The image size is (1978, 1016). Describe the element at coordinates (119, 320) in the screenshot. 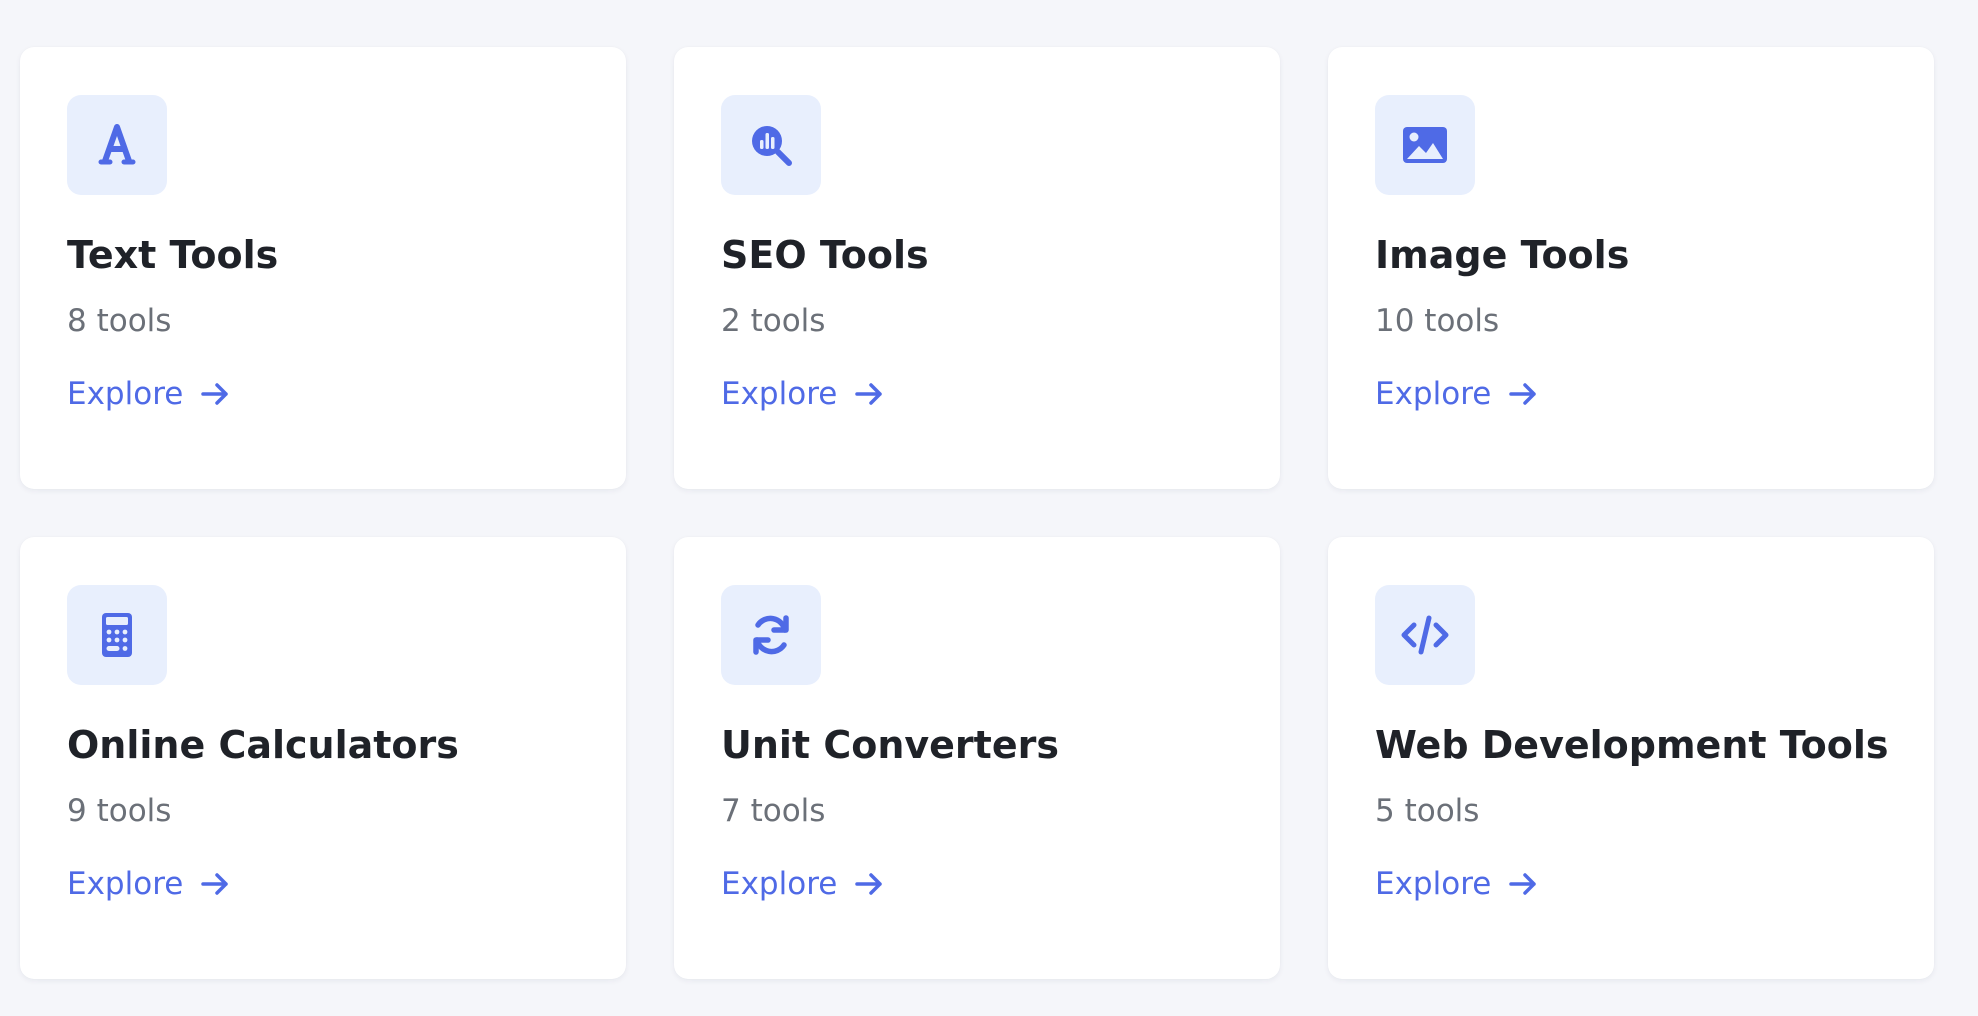

I see `tool-count: 8 tools` at that location.